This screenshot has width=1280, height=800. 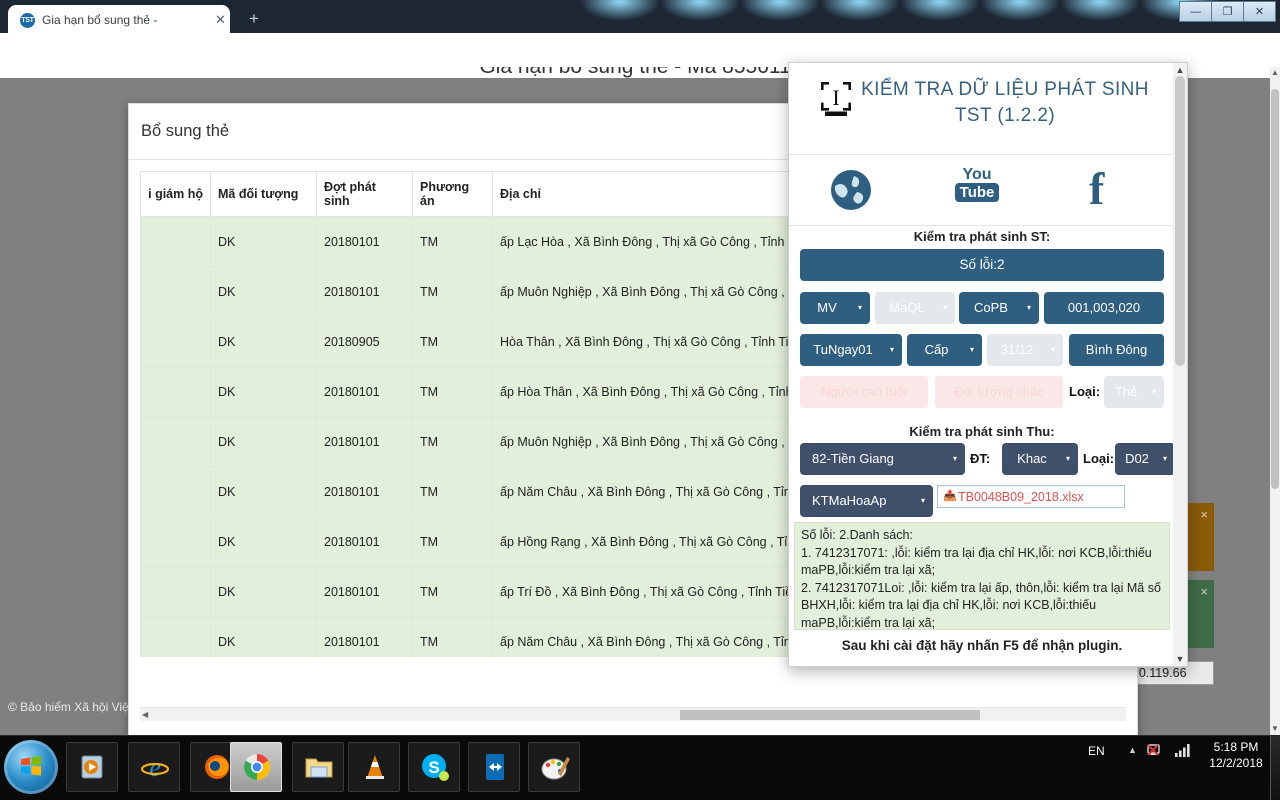 What do you see at coordinates (175, 194) in the screenshot?
I see `col-guardian: i giám hộ` at bounding box center [175, 194].